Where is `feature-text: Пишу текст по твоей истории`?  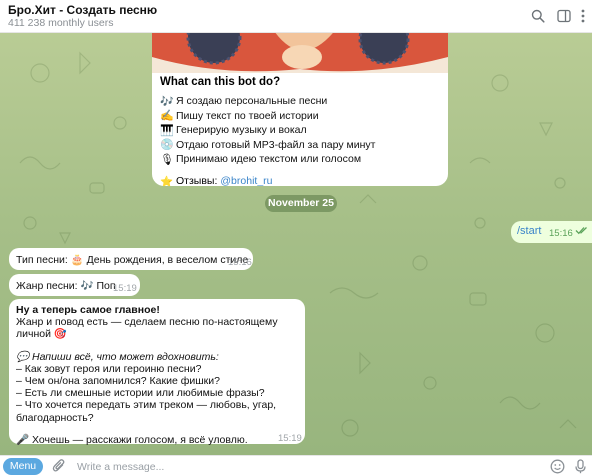 feature-text: Пишу текст по твоей истории is located at coordinates (247, 115).